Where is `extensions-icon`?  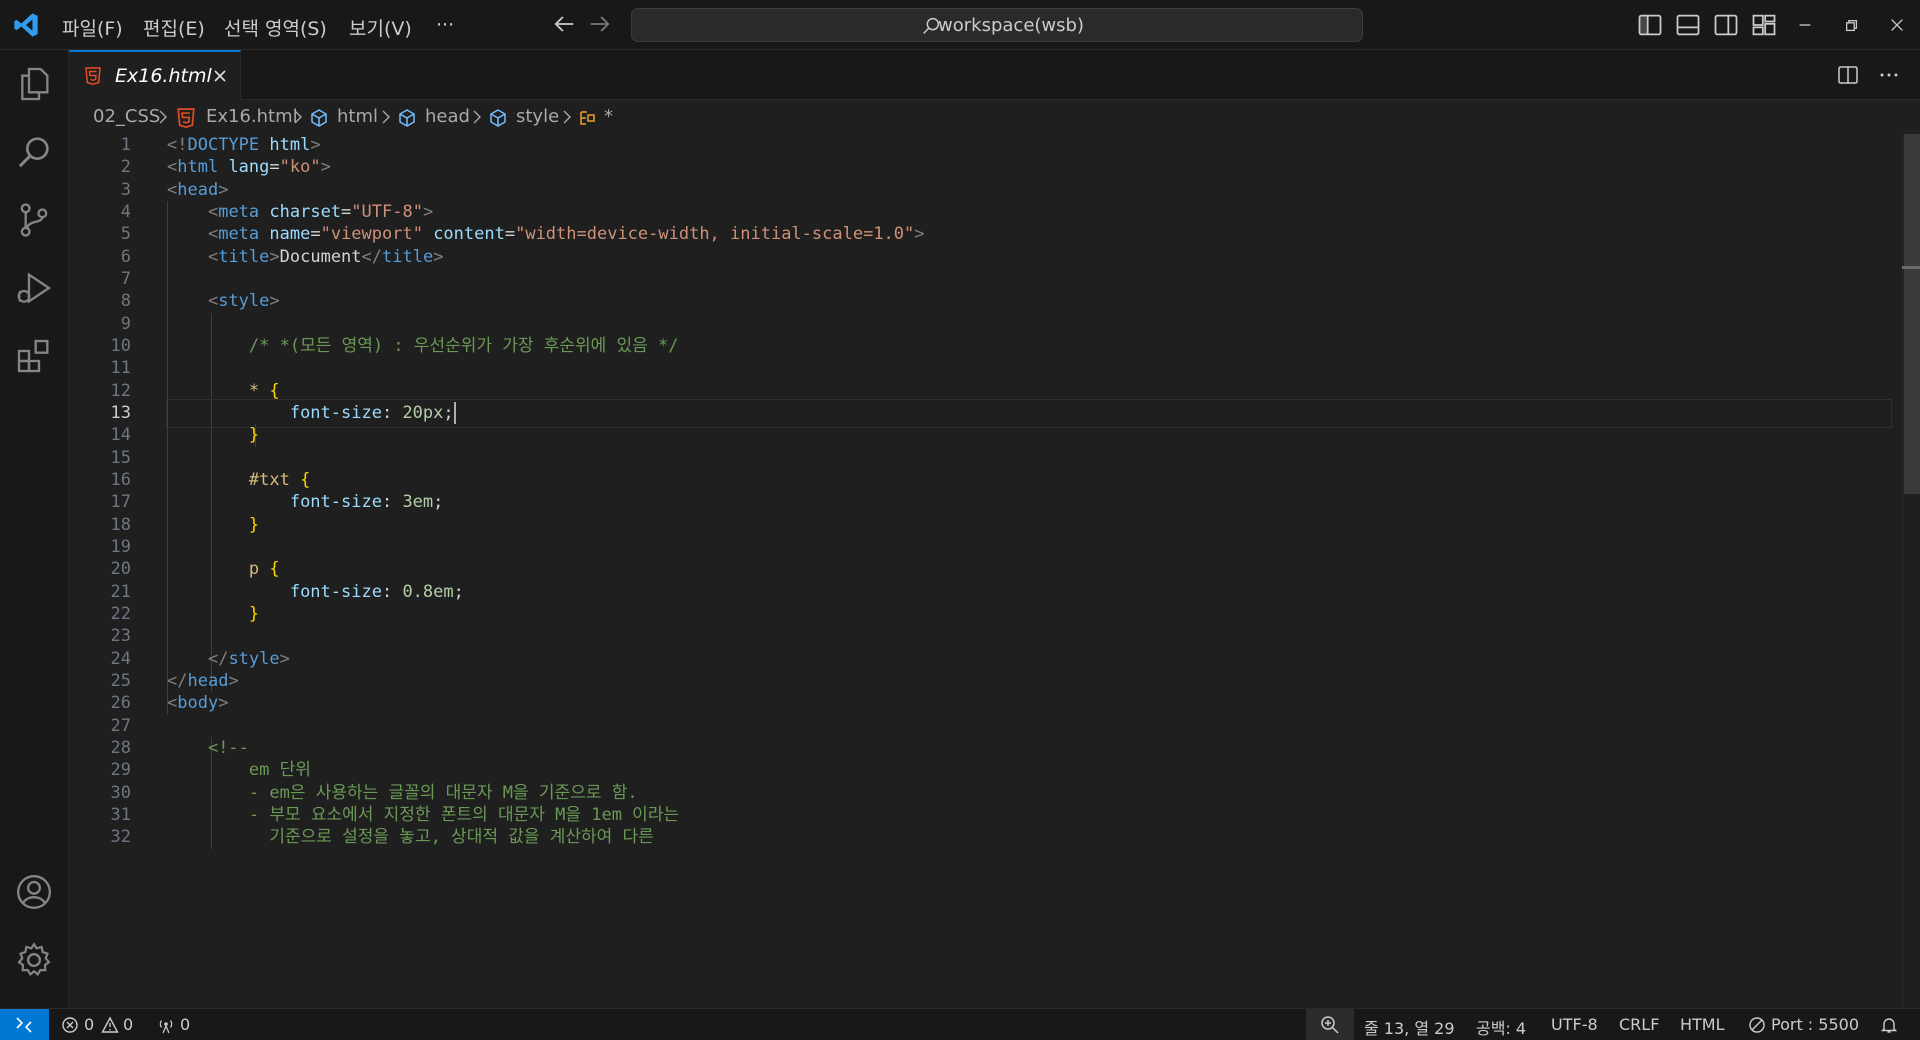
extensions-icon is located at coordinates (34, 356).